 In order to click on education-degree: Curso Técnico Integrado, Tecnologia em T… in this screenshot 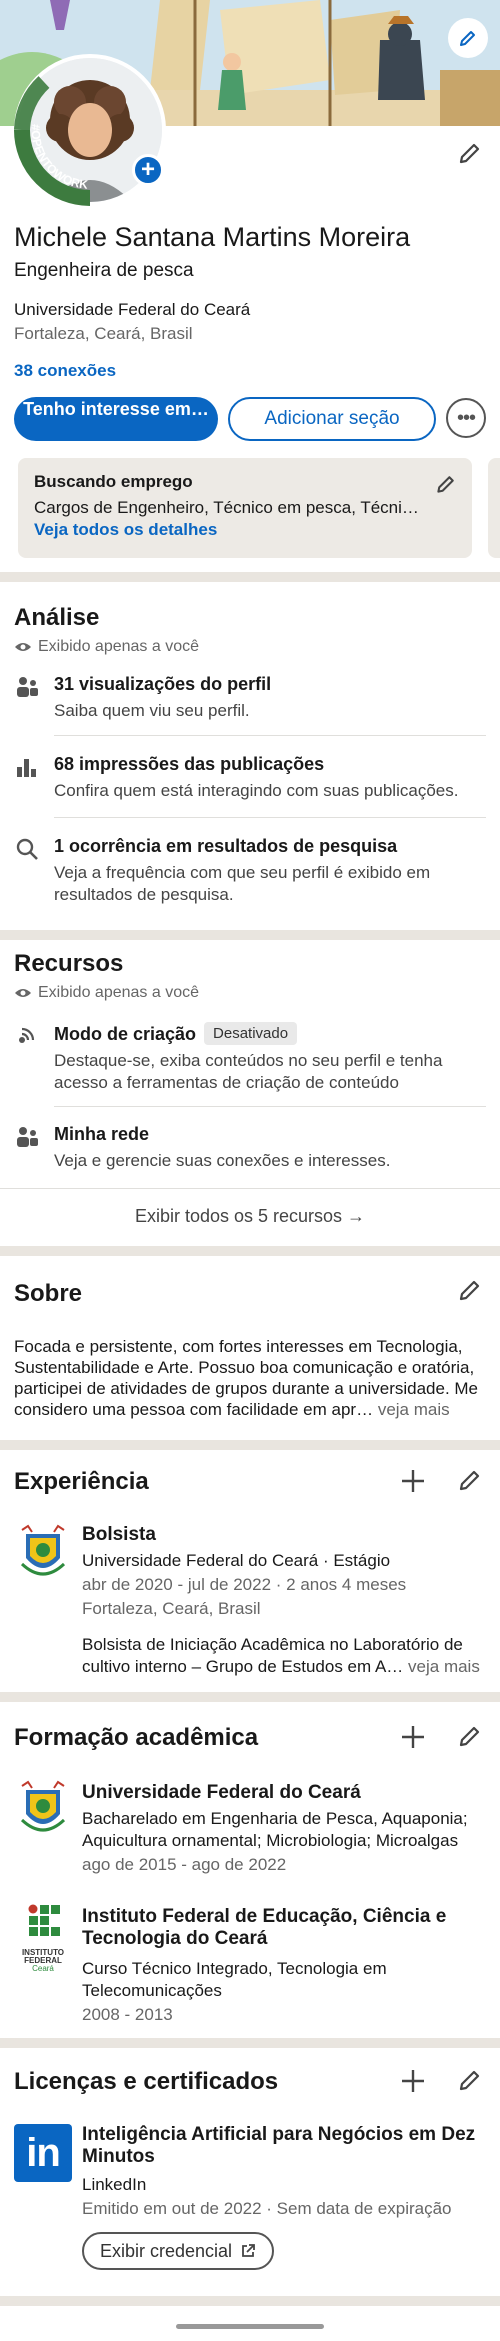, I will do `click(234, 1979)`.